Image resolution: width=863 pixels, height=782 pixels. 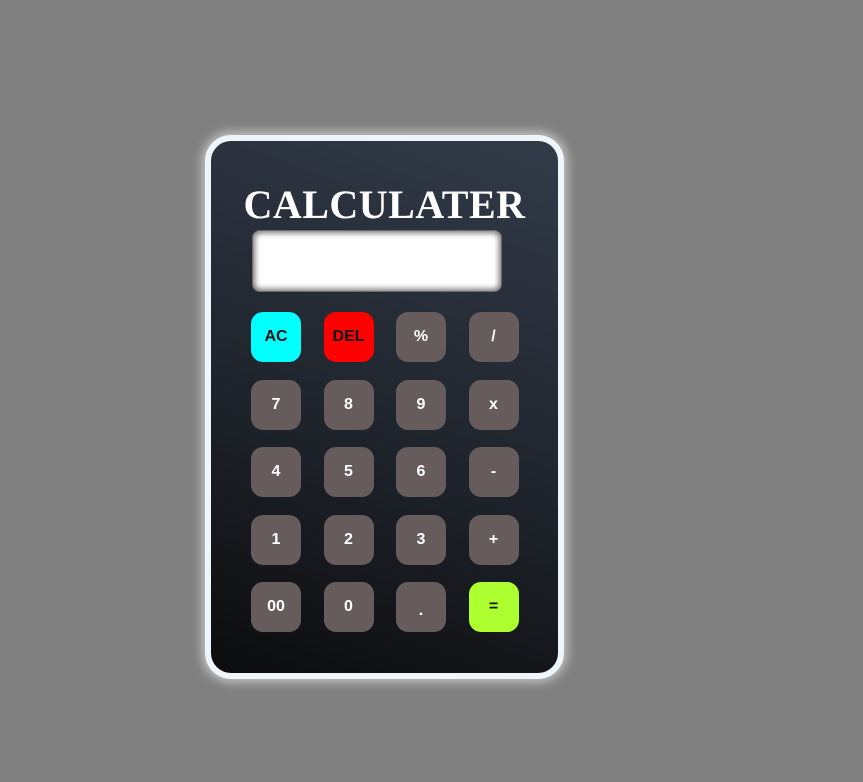 What do you see at coordinates (276, 472) in the screenshot?
I see `digit-4-button: 4` at bounding box center [276, 472].